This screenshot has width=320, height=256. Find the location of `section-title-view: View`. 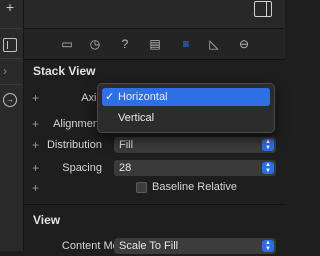

section-title-view: View is located at coordinates (47, 220).